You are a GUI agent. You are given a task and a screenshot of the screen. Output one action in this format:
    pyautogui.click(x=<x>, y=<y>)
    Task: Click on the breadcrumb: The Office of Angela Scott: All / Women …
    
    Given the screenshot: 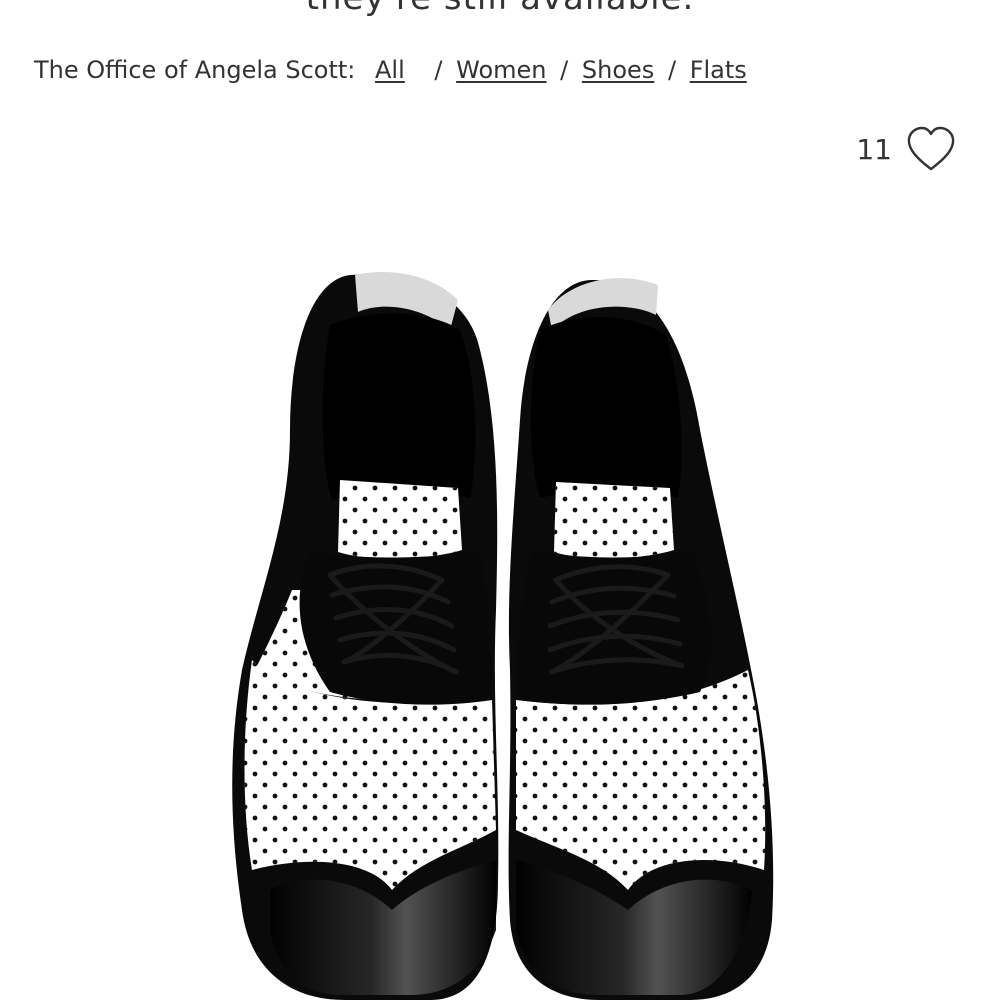 What is the action you would take?
    pyautogui.click(x=390, y=70)
    